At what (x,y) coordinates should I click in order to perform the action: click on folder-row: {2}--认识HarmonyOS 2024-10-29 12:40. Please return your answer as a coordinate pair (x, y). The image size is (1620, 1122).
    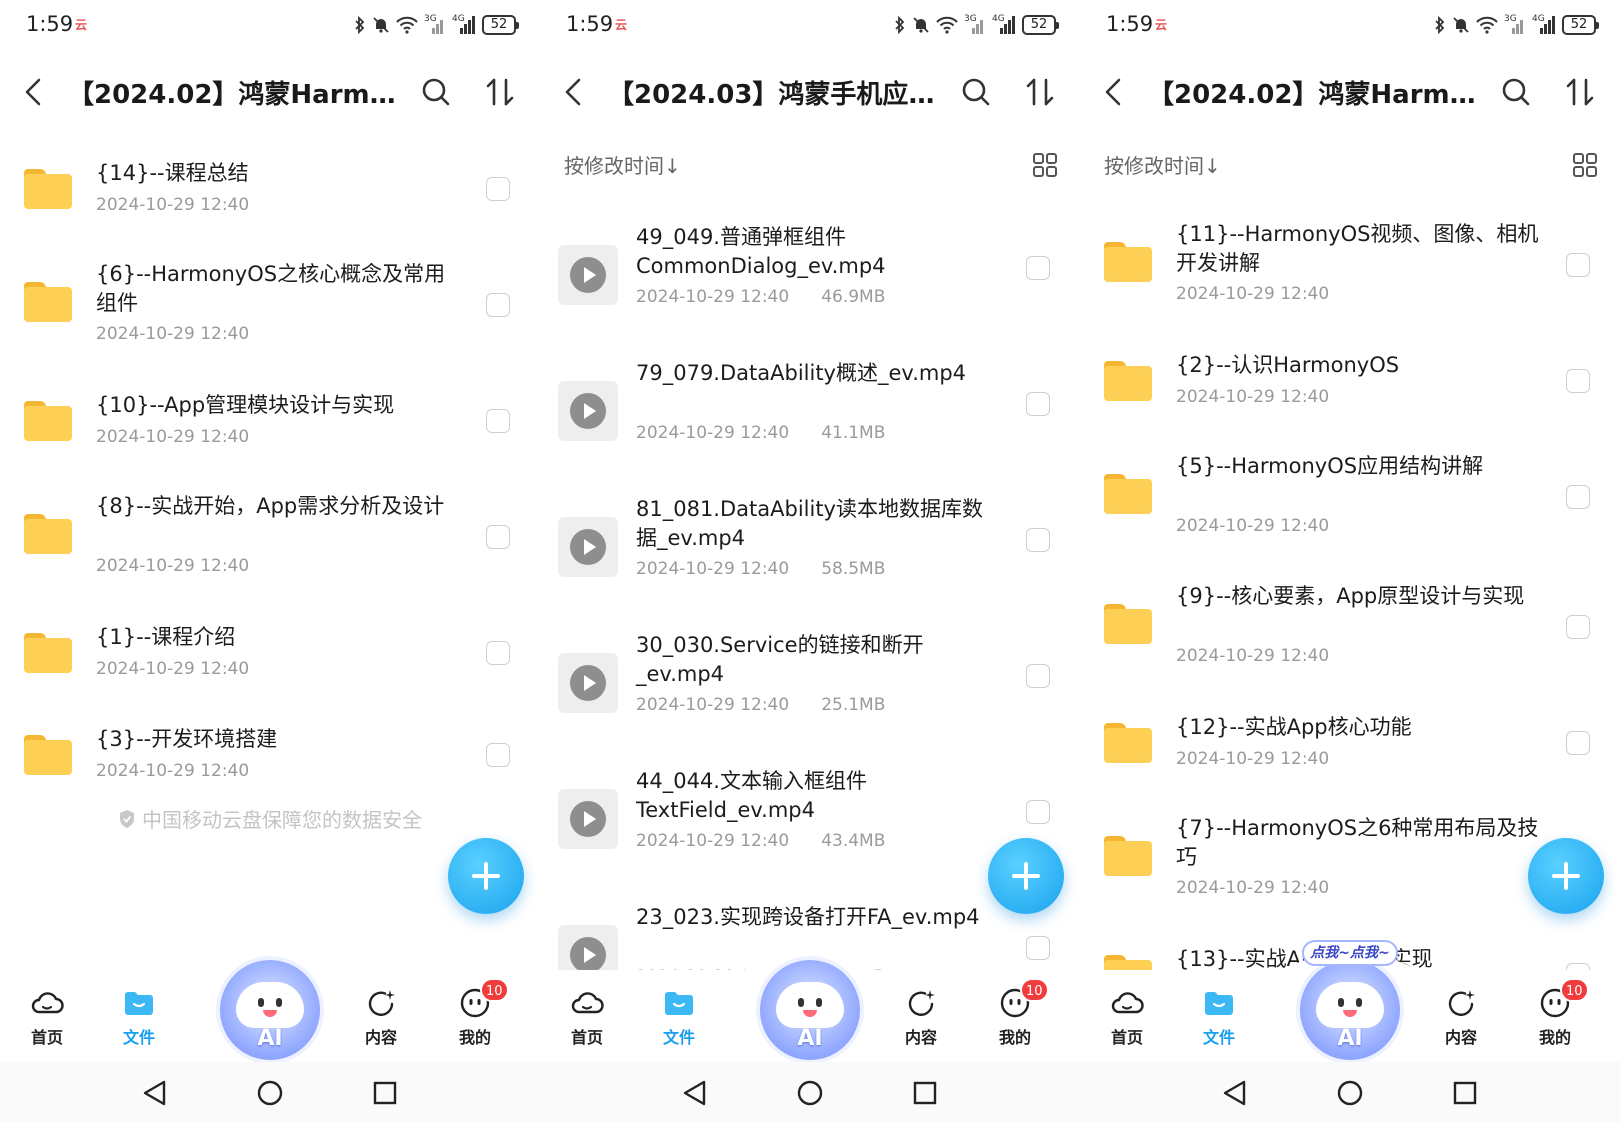
    Looking at the image, I should click on (1350, 381).